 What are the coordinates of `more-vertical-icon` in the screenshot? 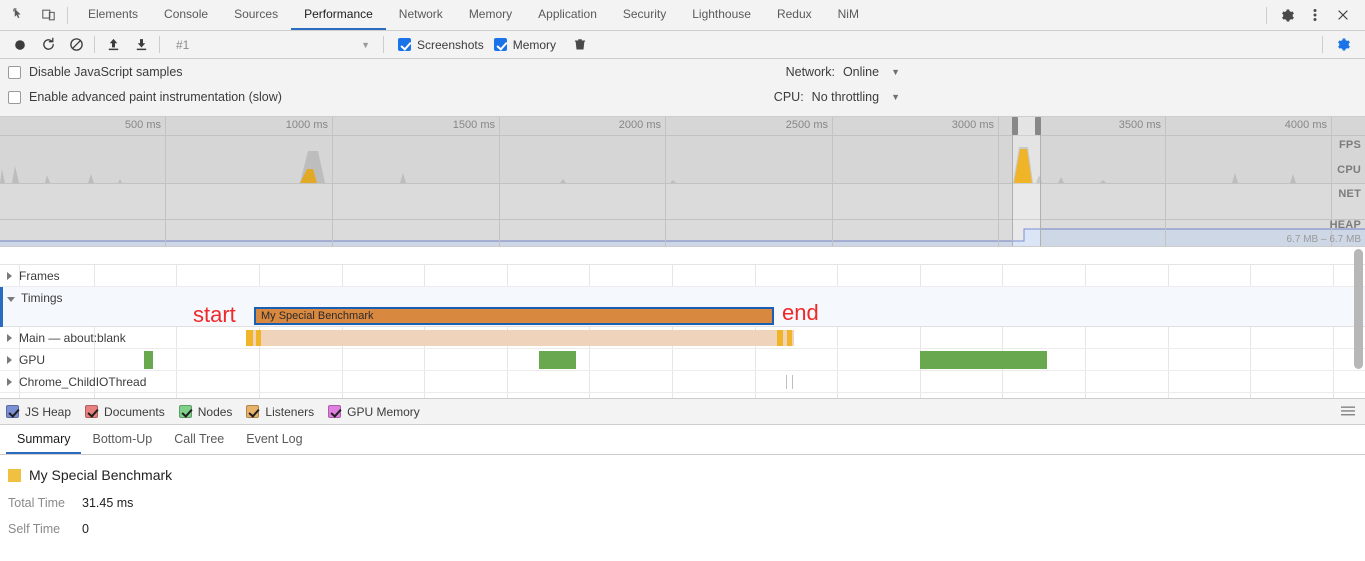 It's located at (1315, 15).